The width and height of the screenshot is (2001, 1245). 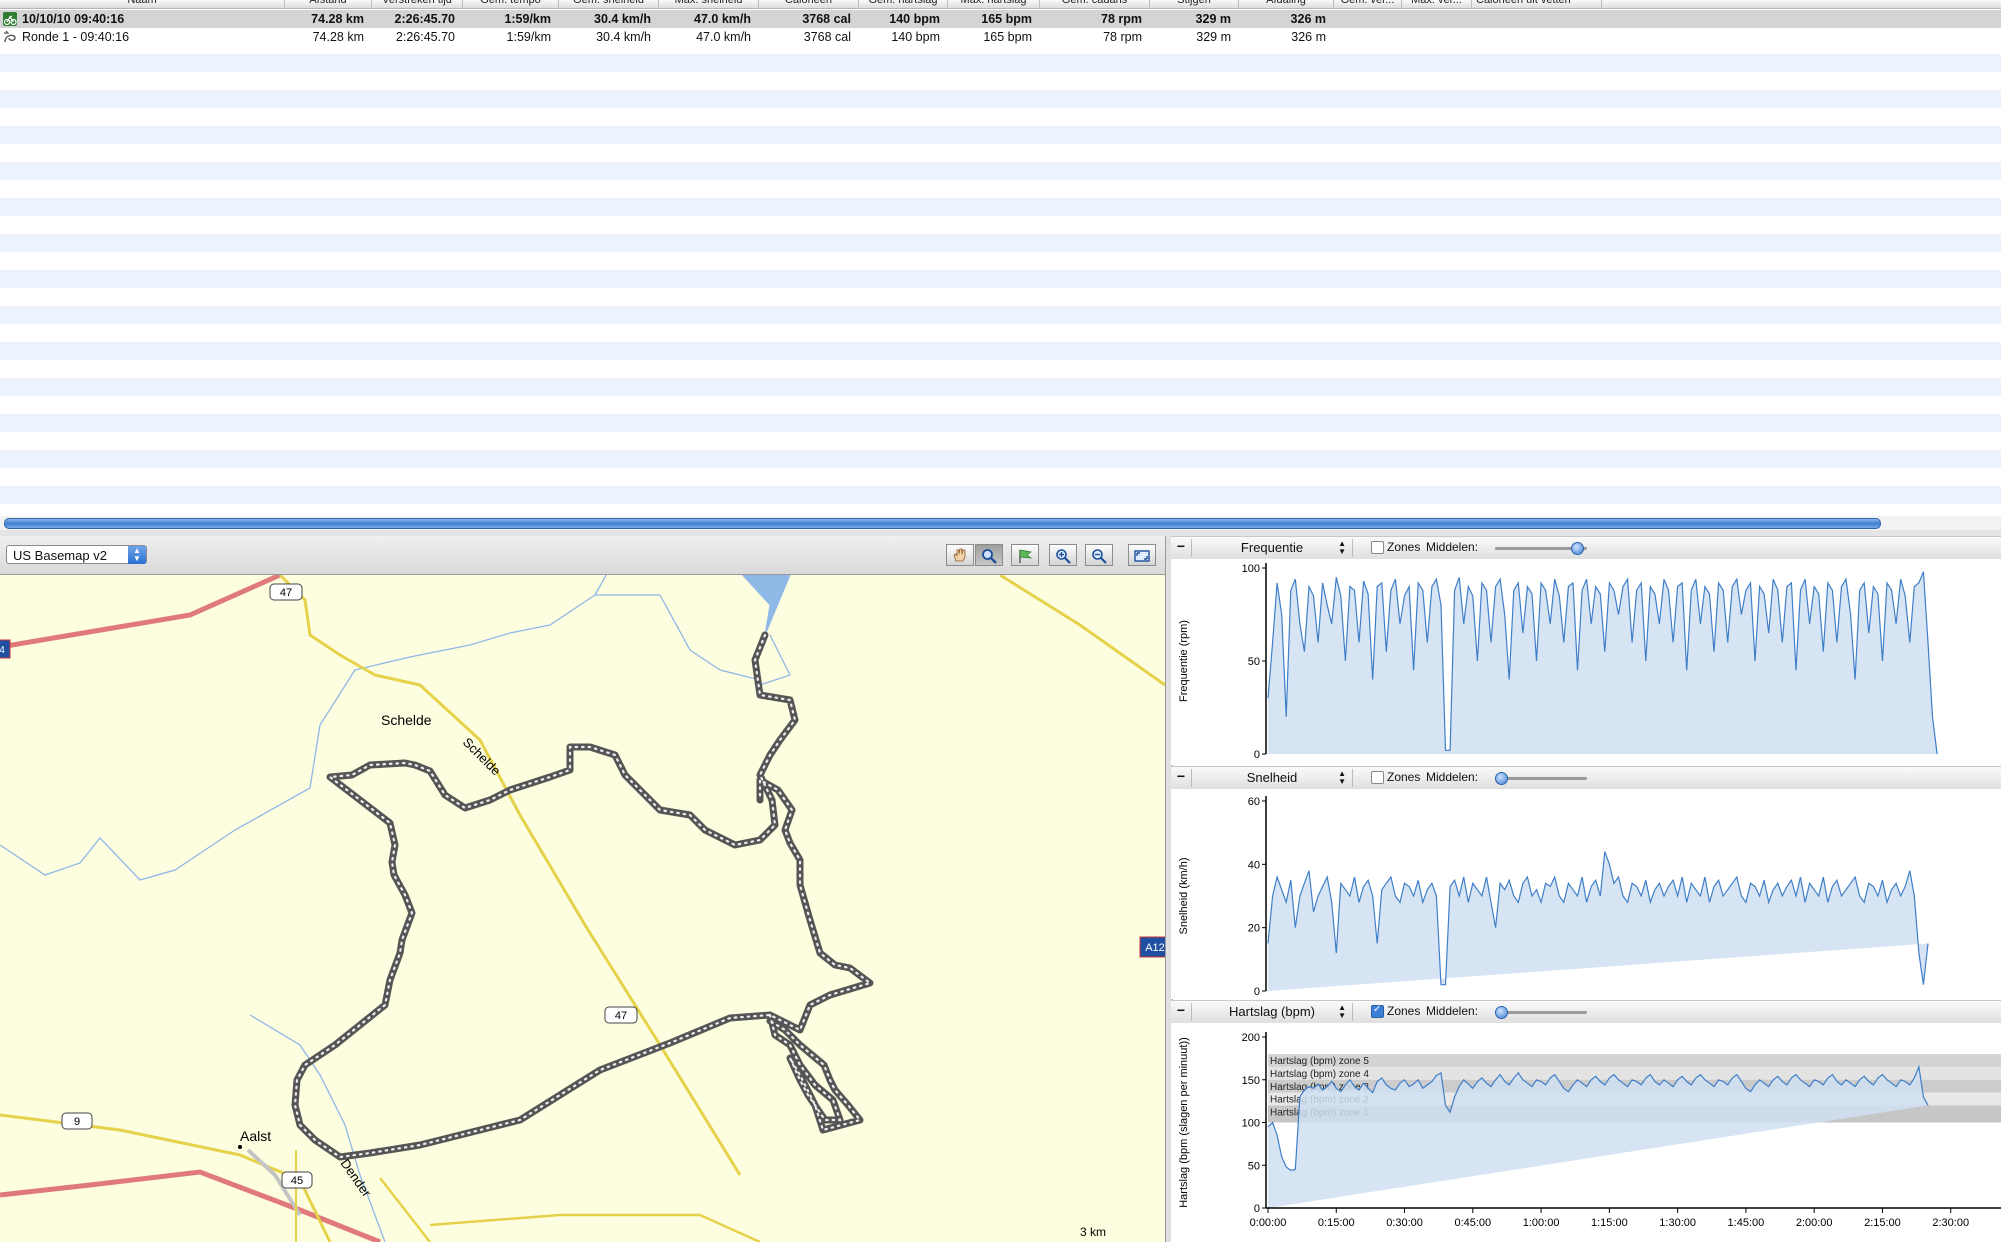 What do you see at coordinates (942, 523) in the screenshot?
I see `scrollbar-thumb` at bounding box center [942, 523].